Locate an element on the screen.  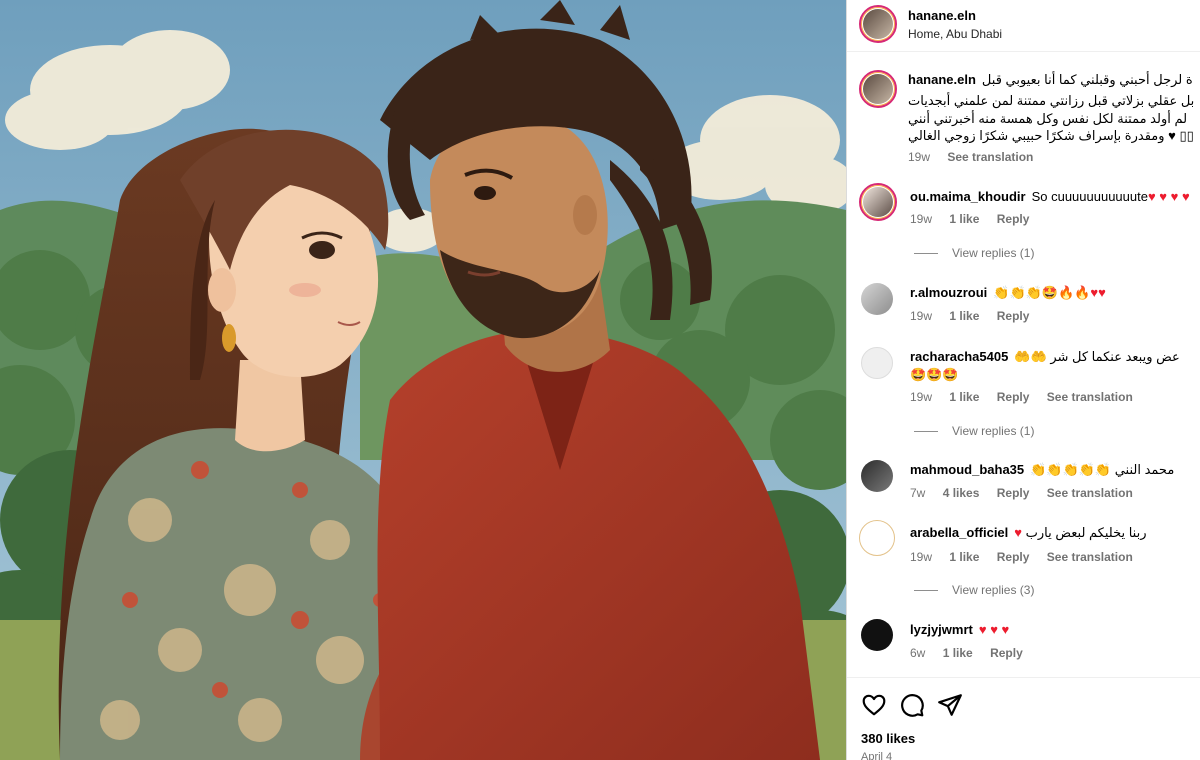
comment-text-line-2: 🤩🤩🤩 is located at coordinates (934, 374).